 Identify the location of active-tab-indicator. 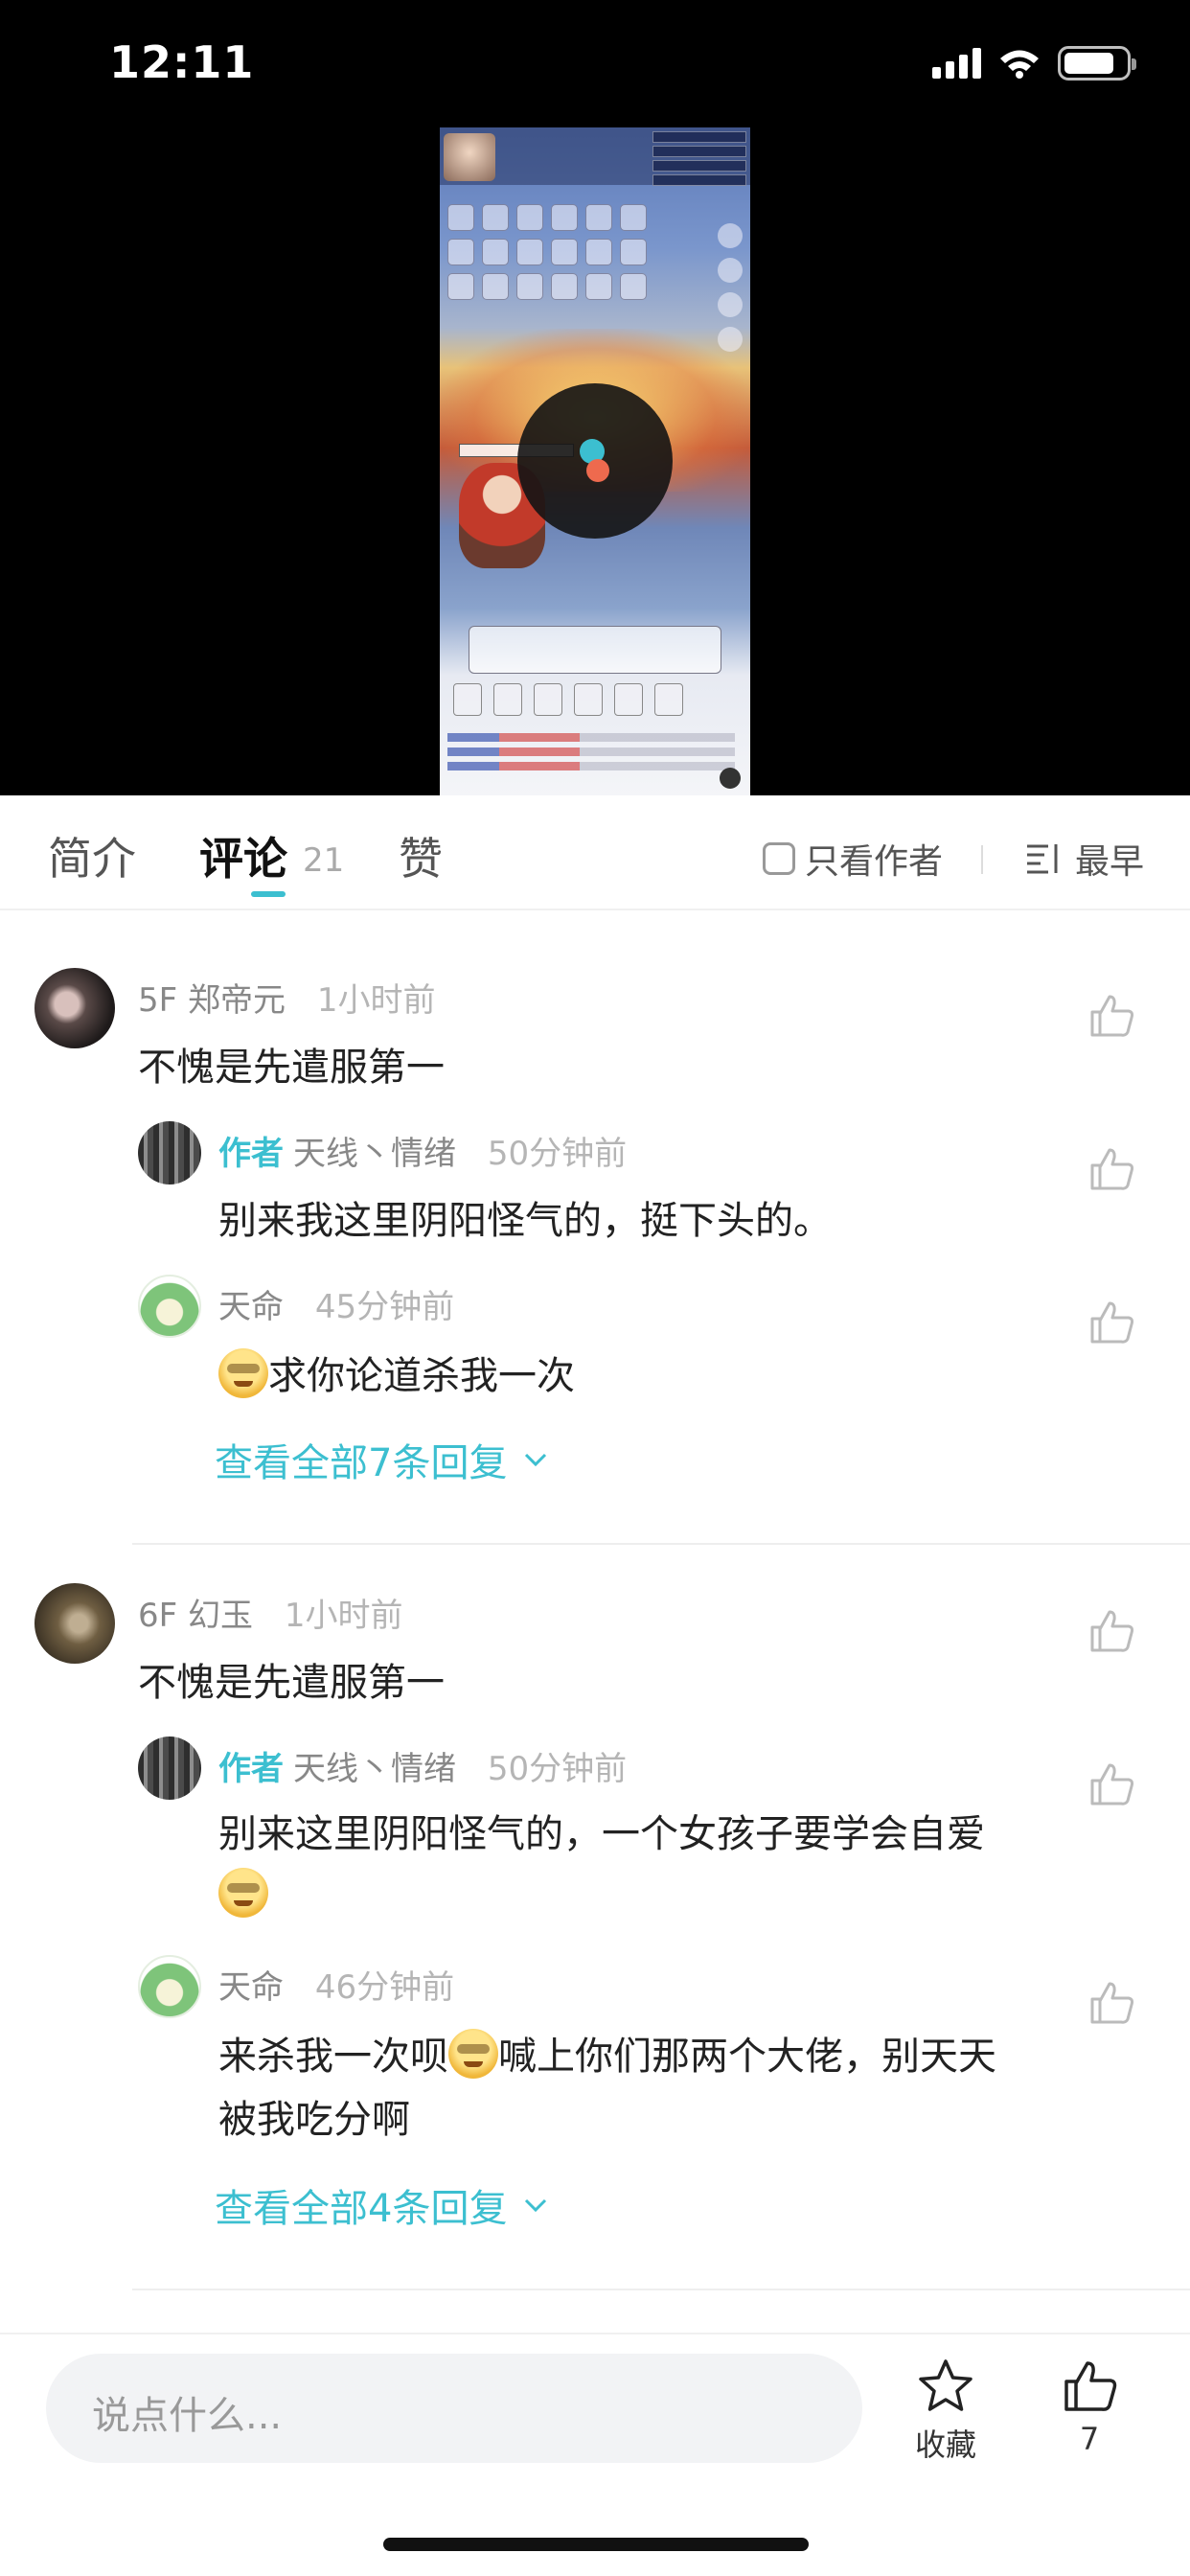
(269, 894).